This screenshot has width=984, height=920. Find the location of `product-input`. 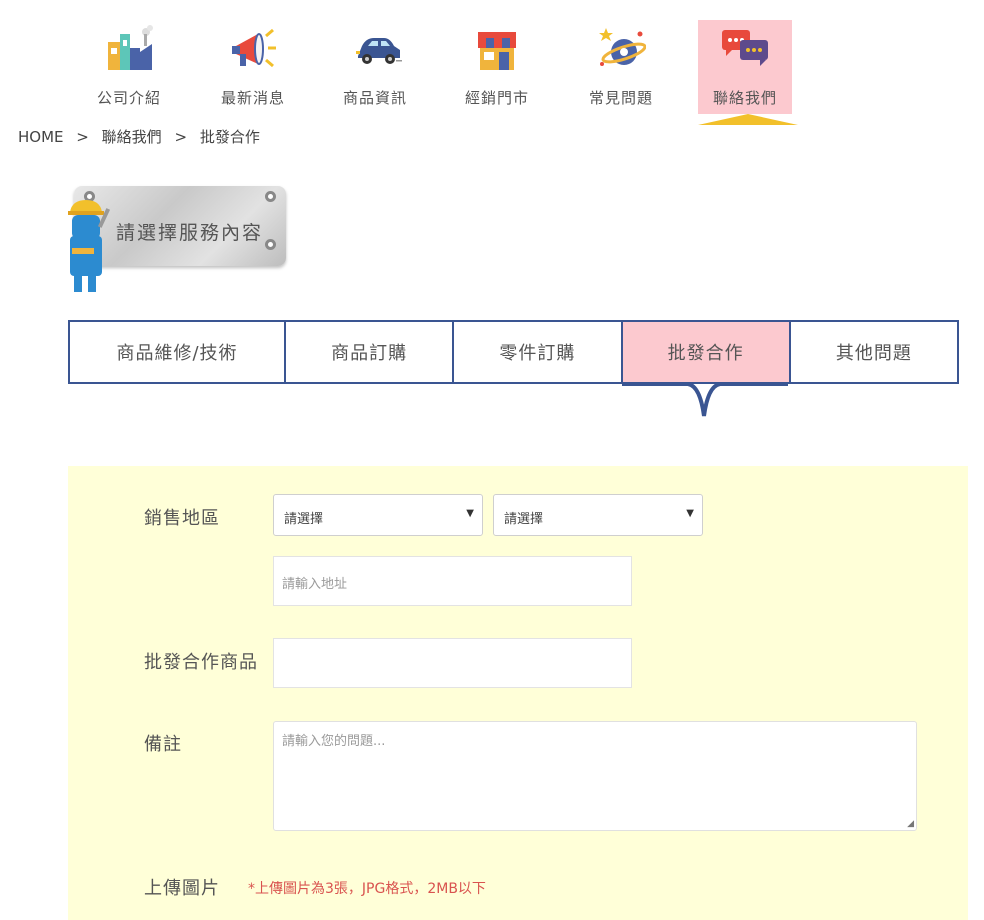

product-input is located at coordinates (452, 663).